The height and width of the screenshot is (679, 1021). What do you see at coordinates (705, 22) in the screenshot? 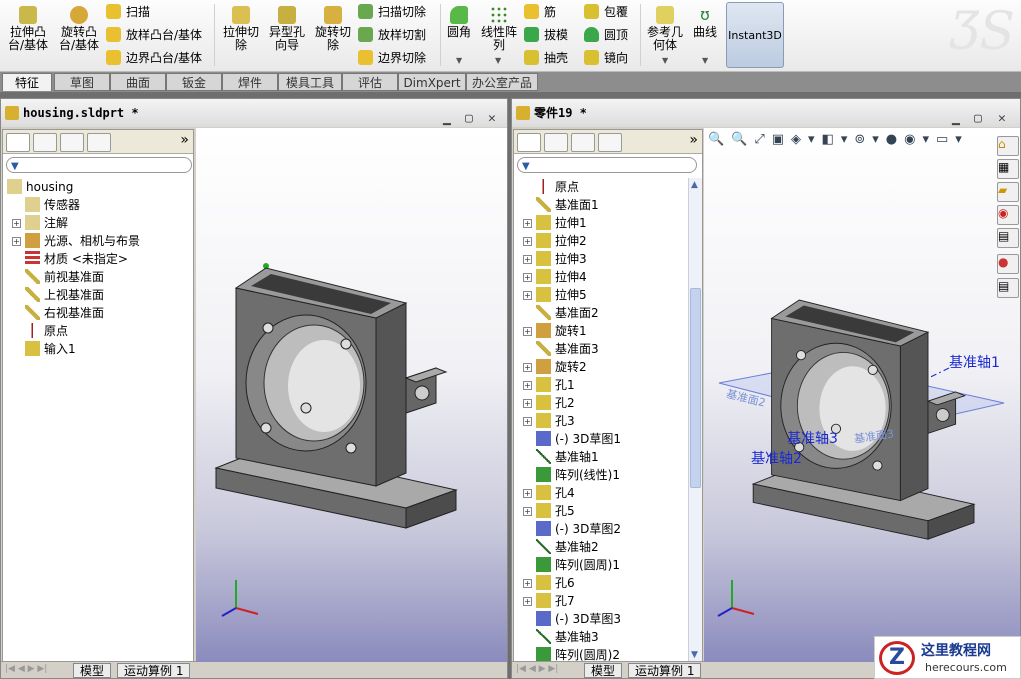
I see `curves-button: ʊ 曲线` at bounding box center [705, 22].